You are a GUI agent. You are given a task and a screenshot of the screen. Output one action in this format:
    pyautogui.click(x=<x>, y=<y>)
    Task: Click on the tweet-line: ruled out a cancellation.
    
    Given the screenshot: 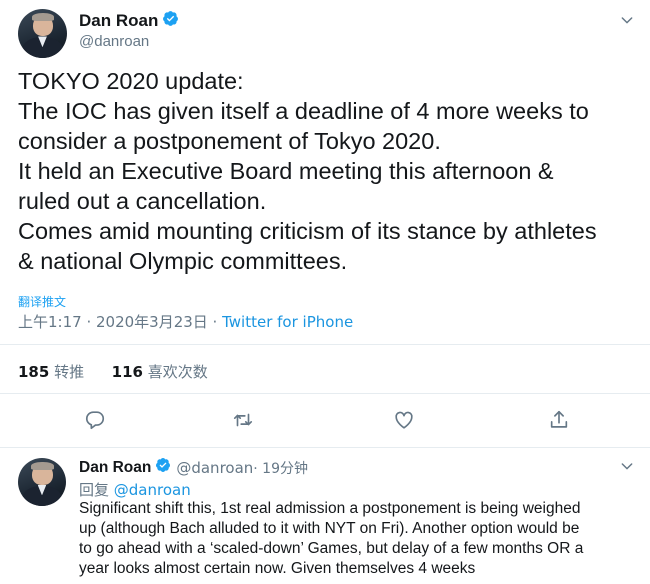 What is the action you would take?
    pyautogui.click(x=142, y=201)
    